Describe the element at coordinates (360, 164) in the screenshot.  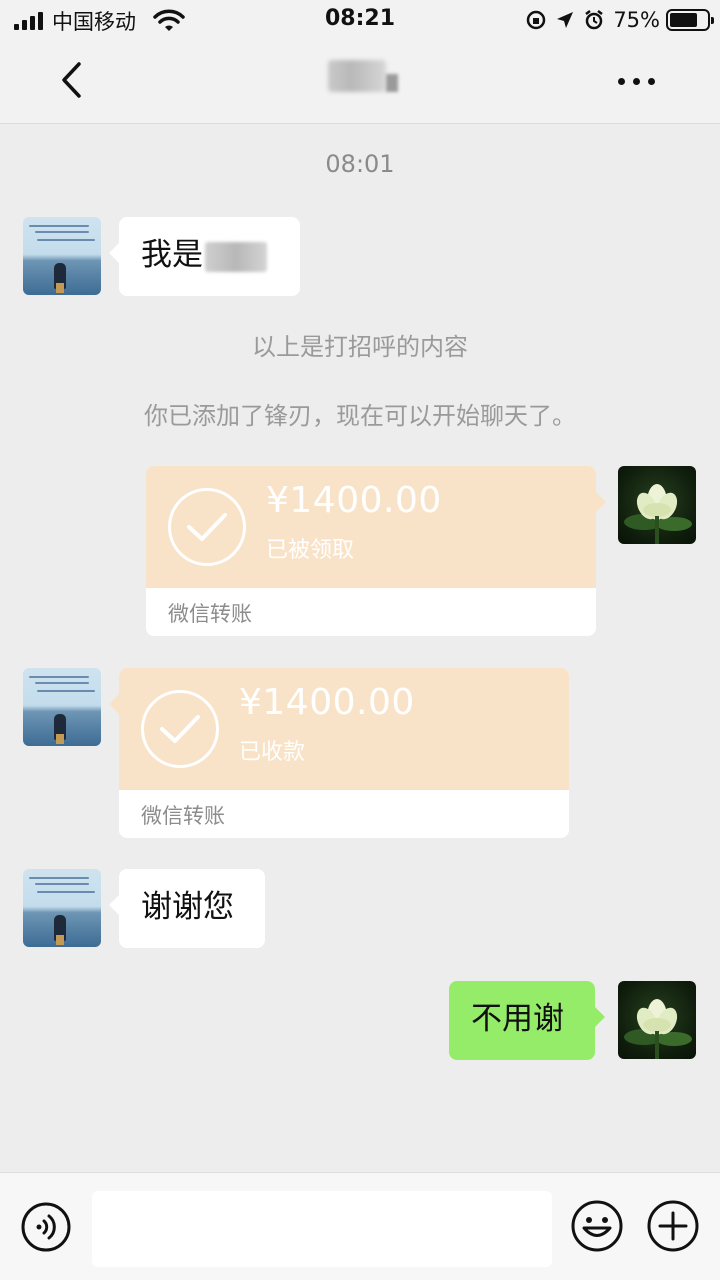
I see `chat-timestamp: 08:01` at that location.